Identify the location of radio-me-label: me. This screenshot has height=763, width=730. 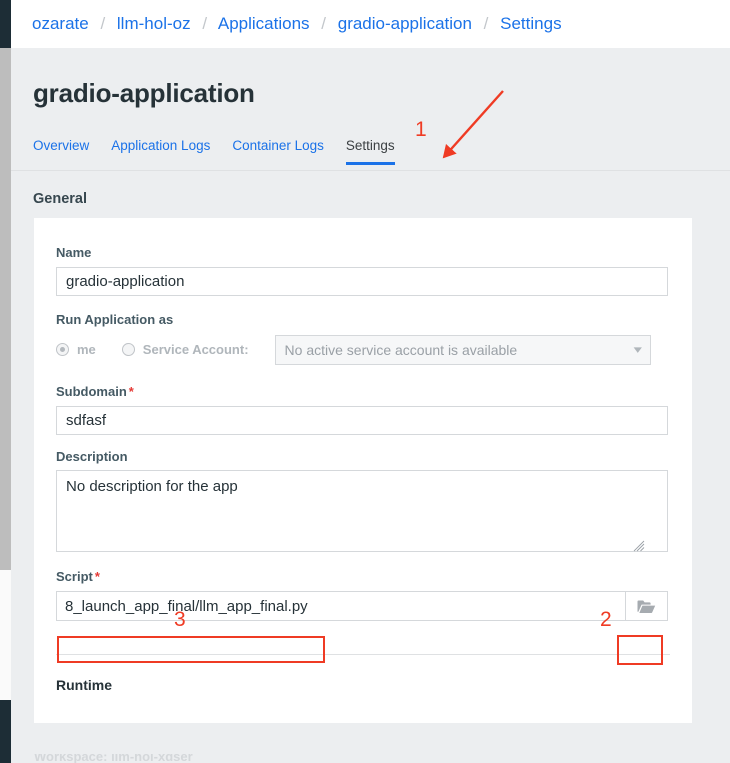
(86, 349).